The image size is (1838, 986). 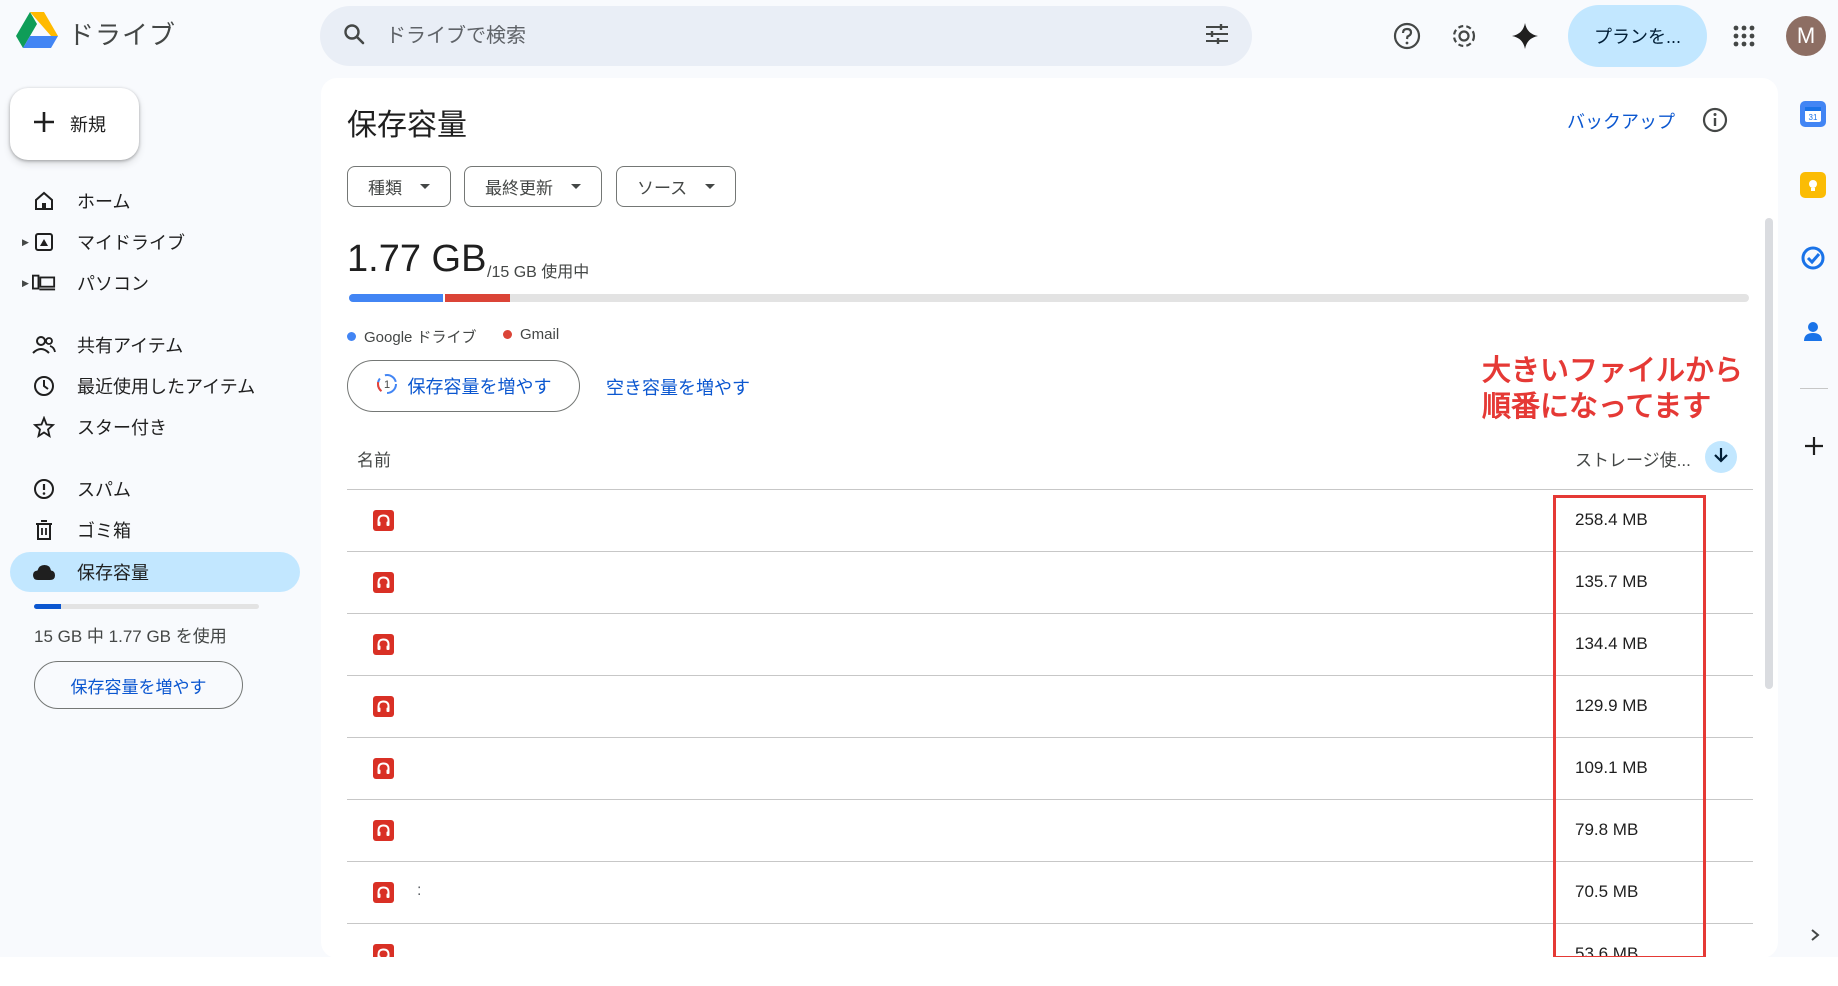 I want to click on usage-segment-drive, so click(x=396, y=298).